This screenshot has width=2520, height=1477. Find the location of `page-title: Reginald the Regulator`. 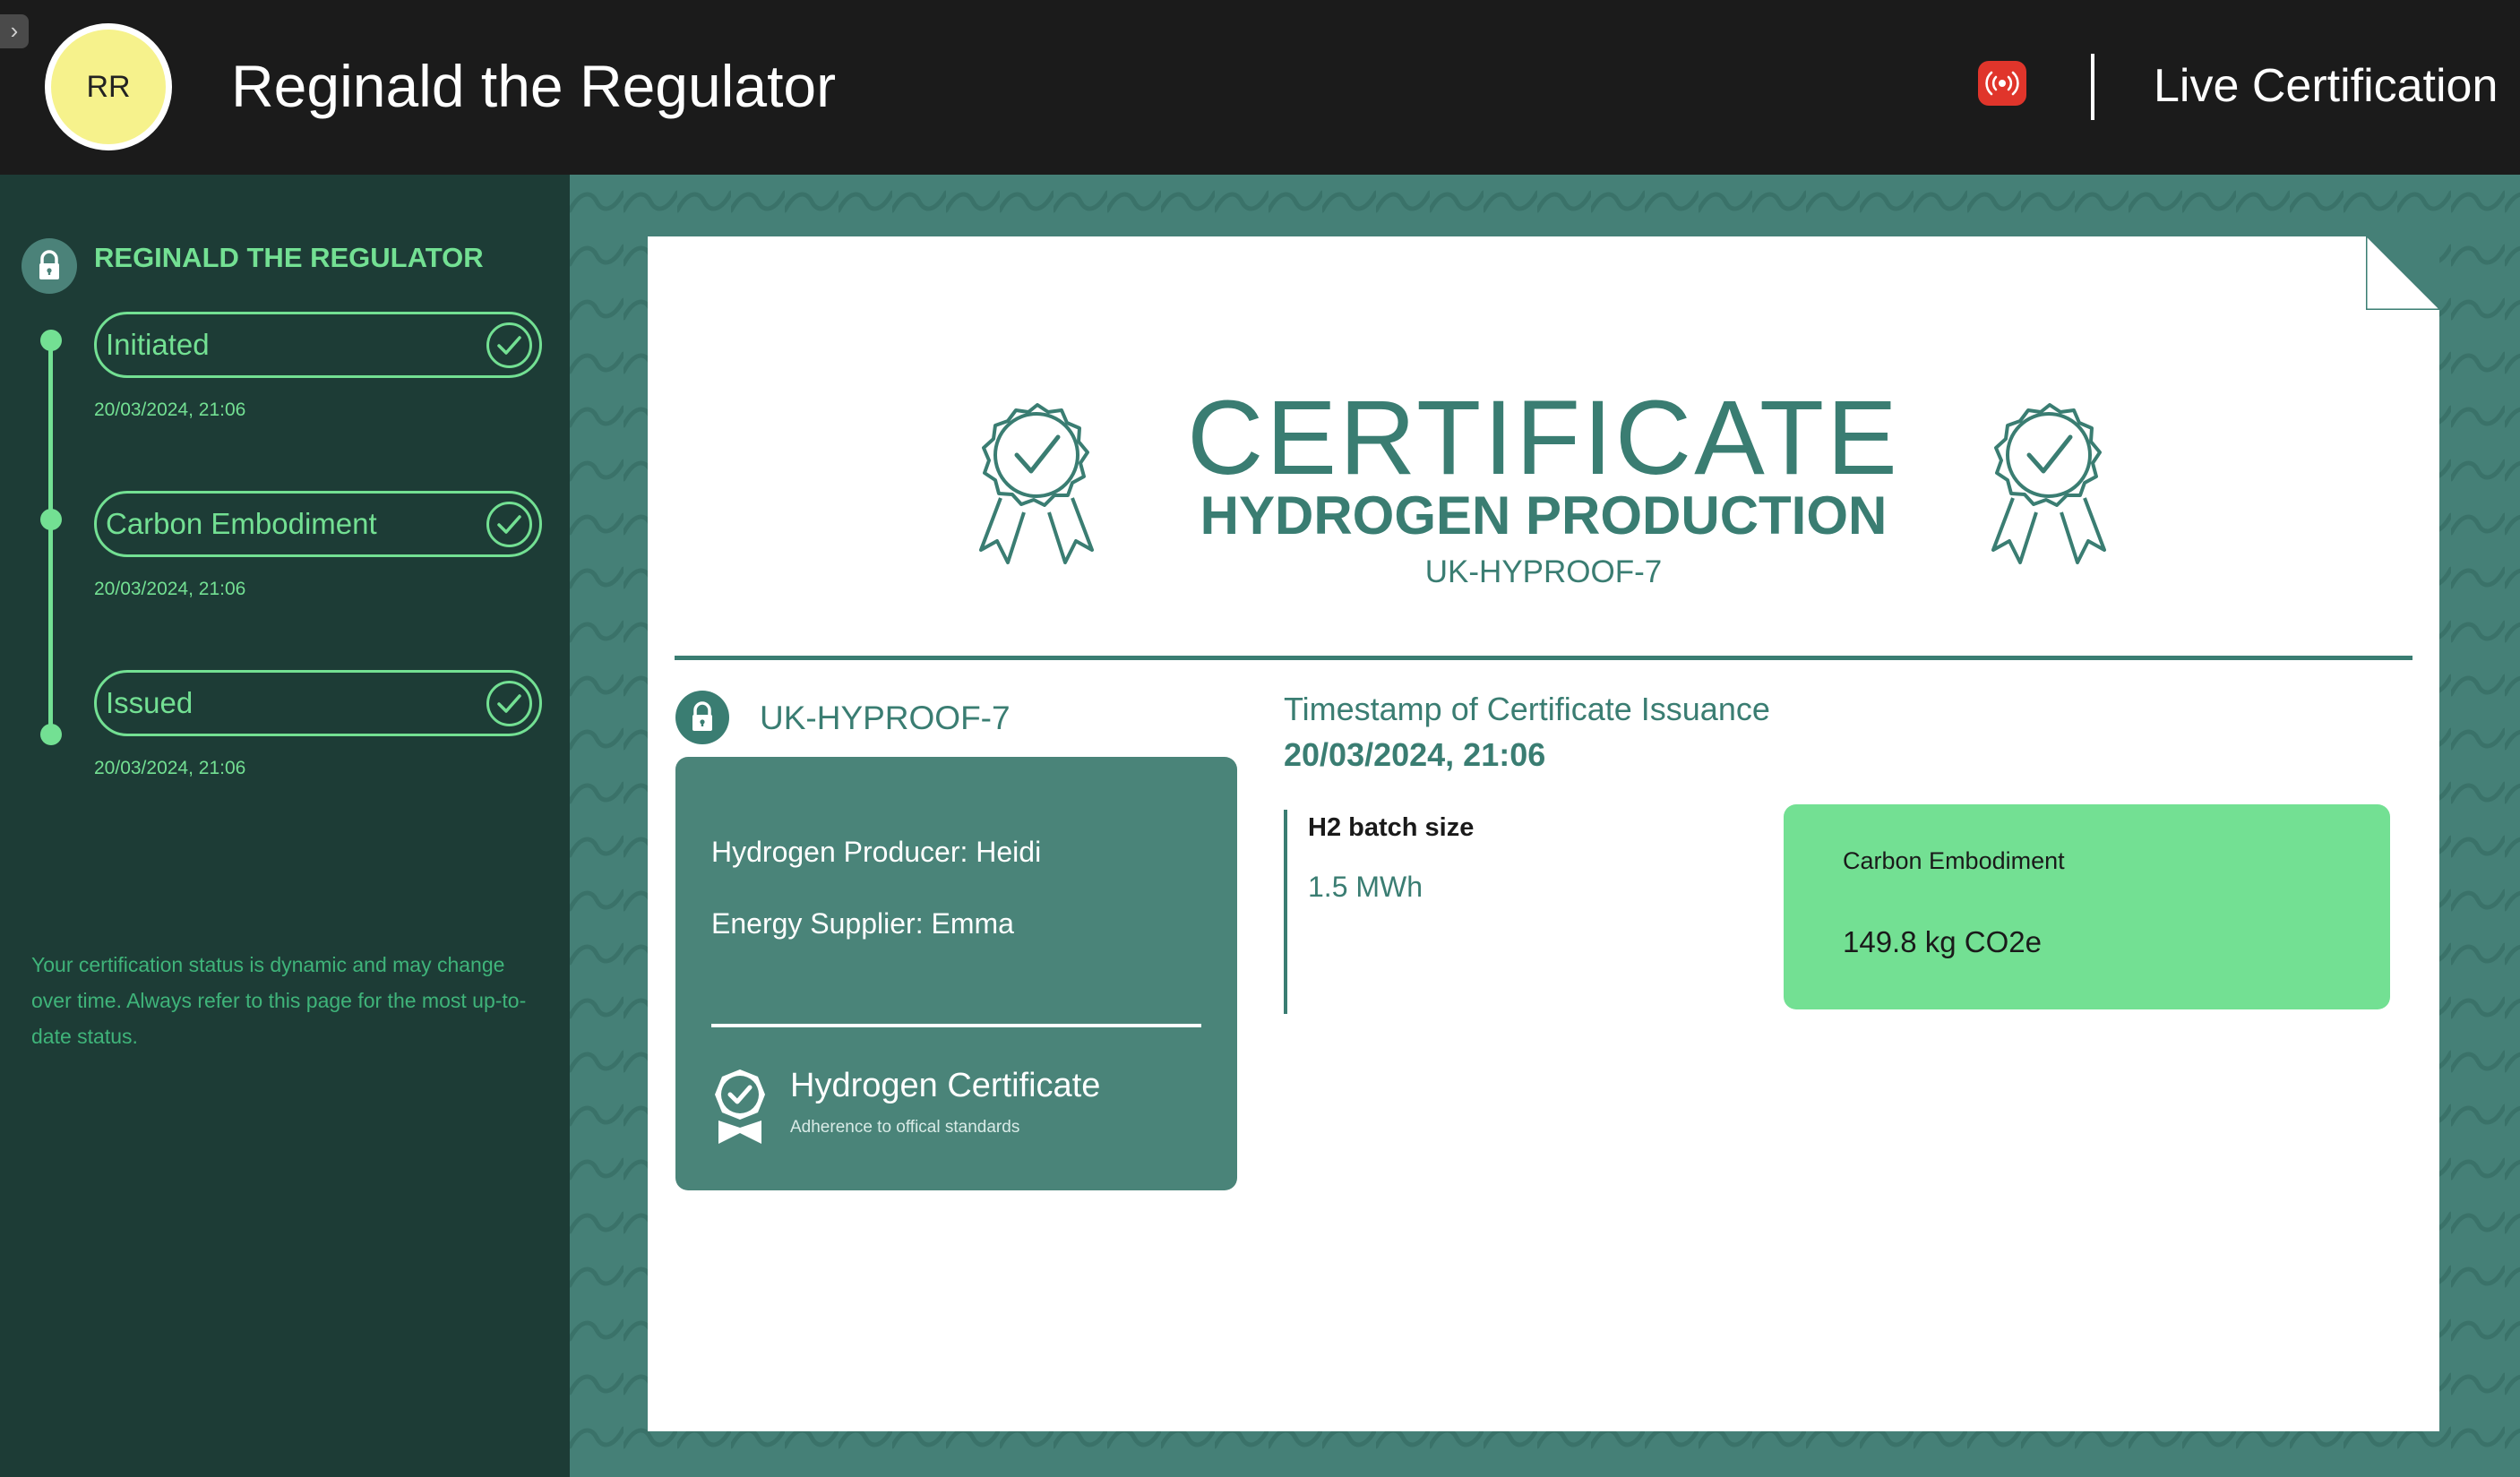

page-title: Reginald the Regulator is located at coordinates (534, 86).